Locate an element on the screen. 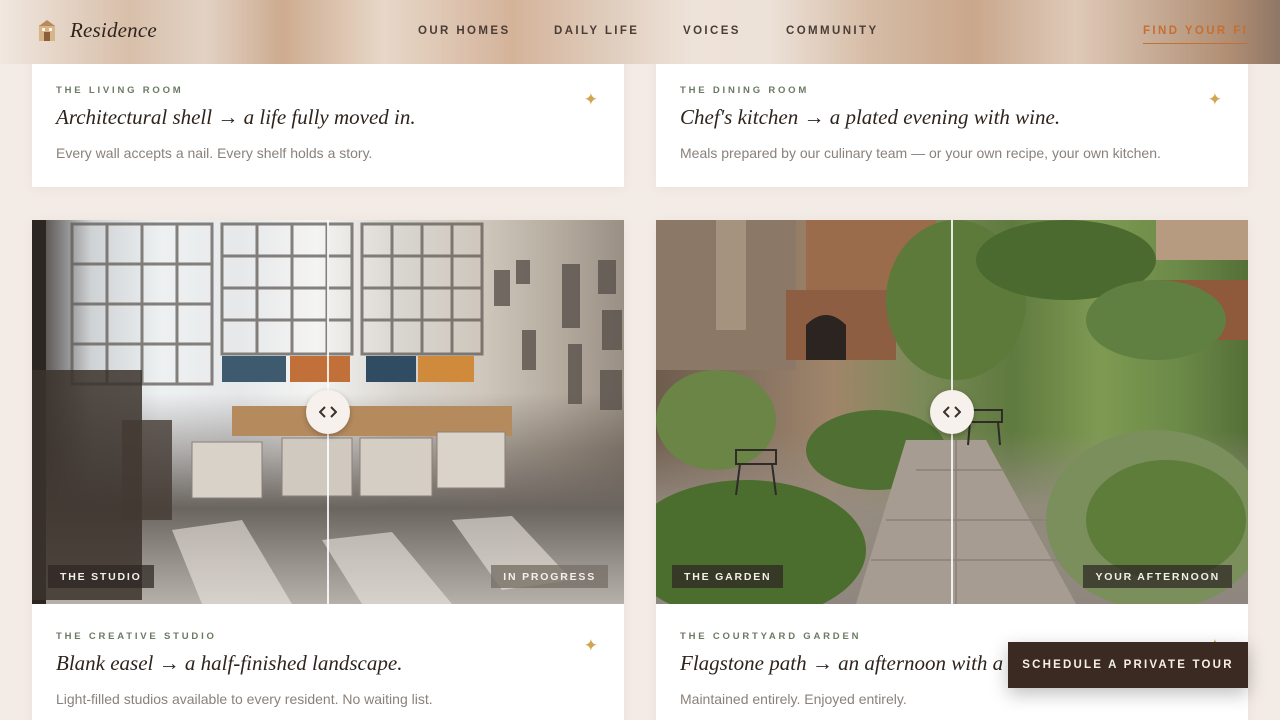 The image size is (1280, 720). brand-logo-link: Residence is located at coordinates (97, 30).